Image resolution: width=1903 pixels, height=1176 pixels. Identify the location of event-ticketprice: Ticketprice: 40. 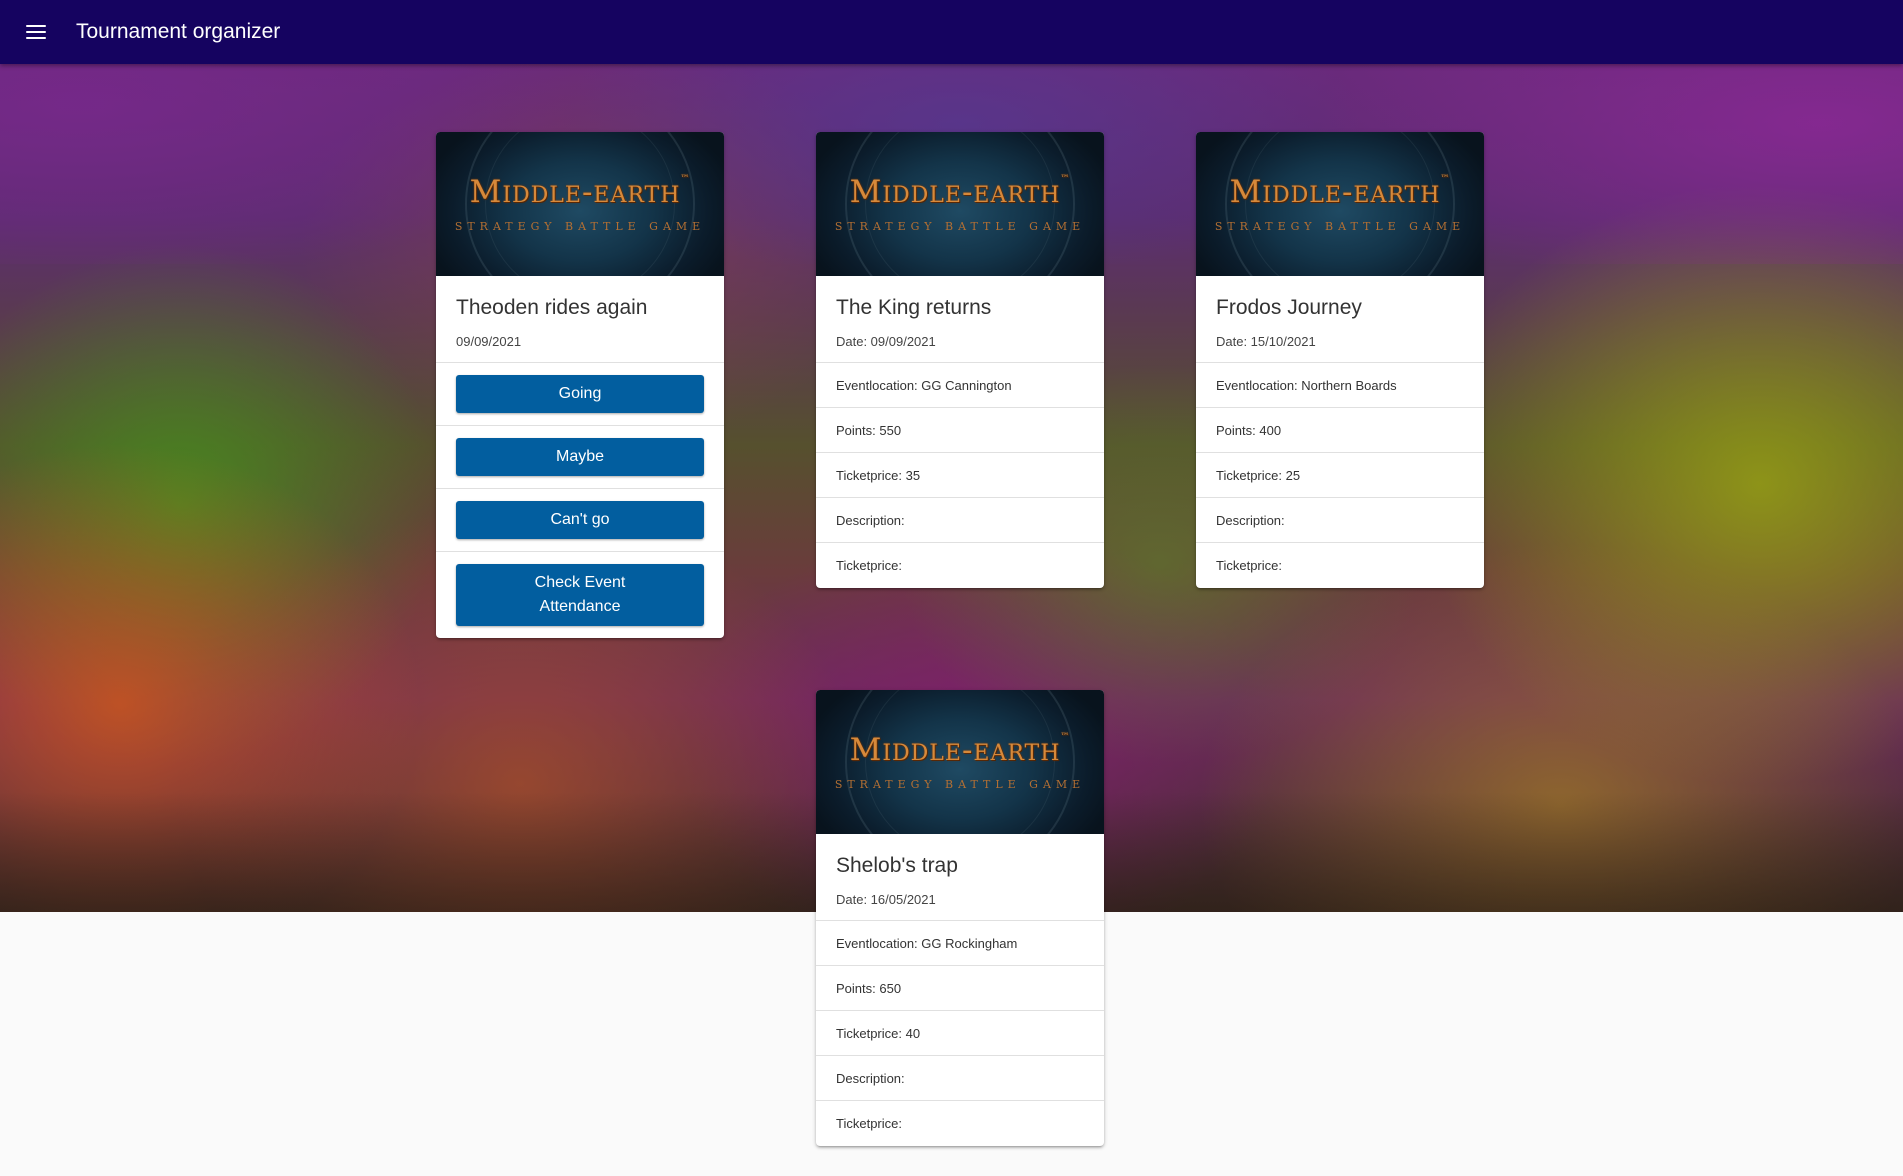
(960, 1033).